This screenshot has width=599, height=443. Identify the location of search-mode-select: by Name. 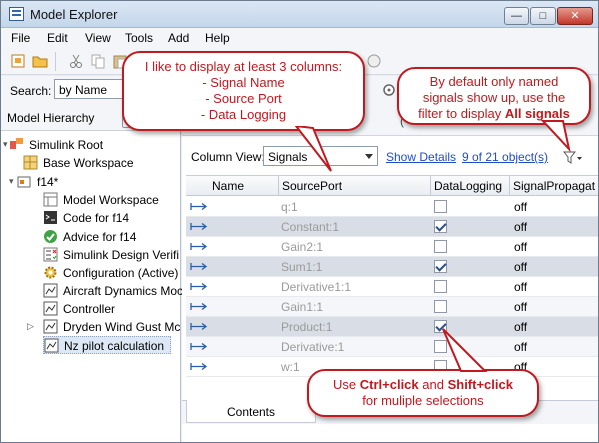
(91, 89).